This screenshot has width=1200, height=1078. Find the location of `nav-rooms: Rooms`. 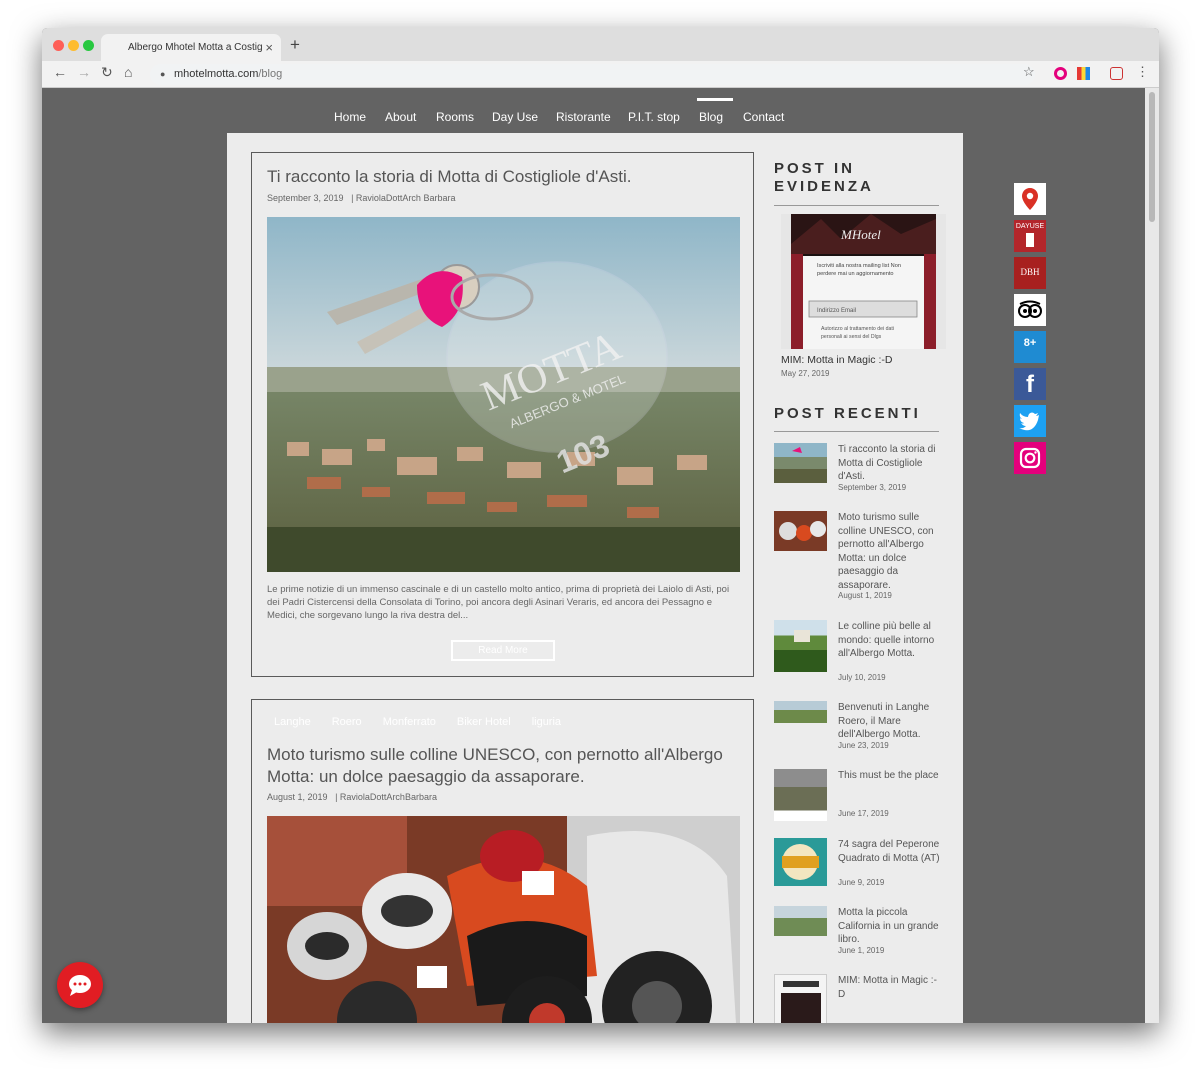

nav-rooms: Rooms is located at coordinates (455, 117).